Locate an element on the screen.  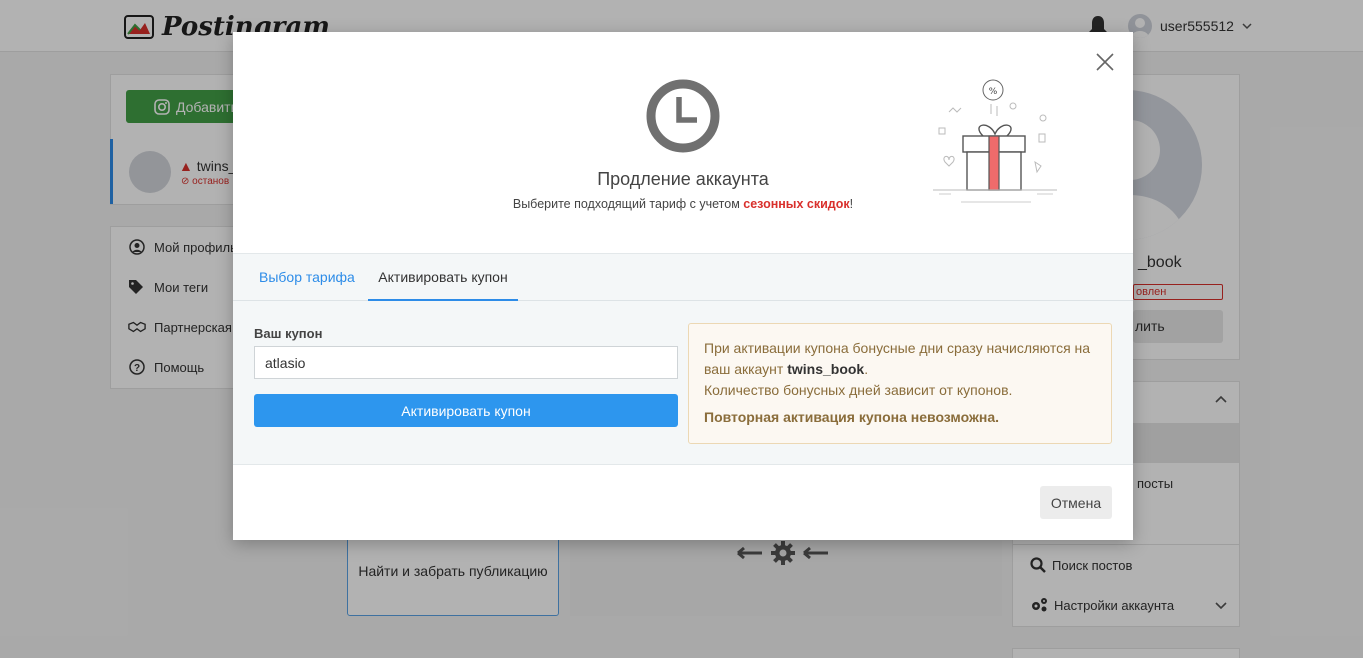
coupon-input is located at coordinates (466, 362).